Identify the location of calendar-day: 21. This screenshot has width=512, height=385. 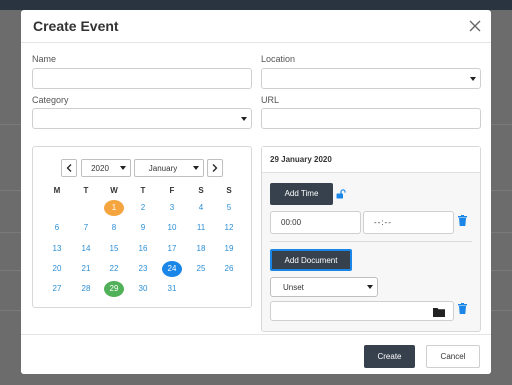
(86, 269).